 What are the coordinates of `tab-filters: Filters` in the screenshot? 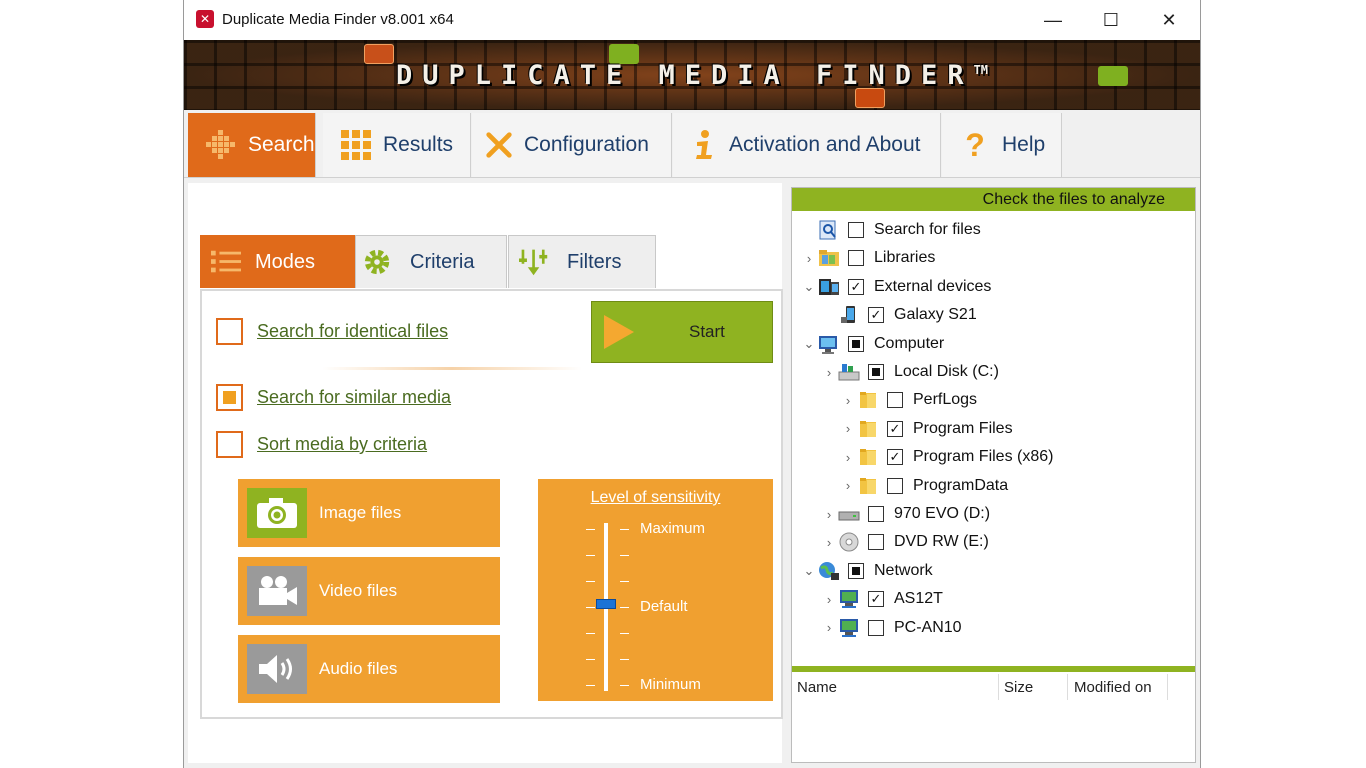 It's located at (582, 261).